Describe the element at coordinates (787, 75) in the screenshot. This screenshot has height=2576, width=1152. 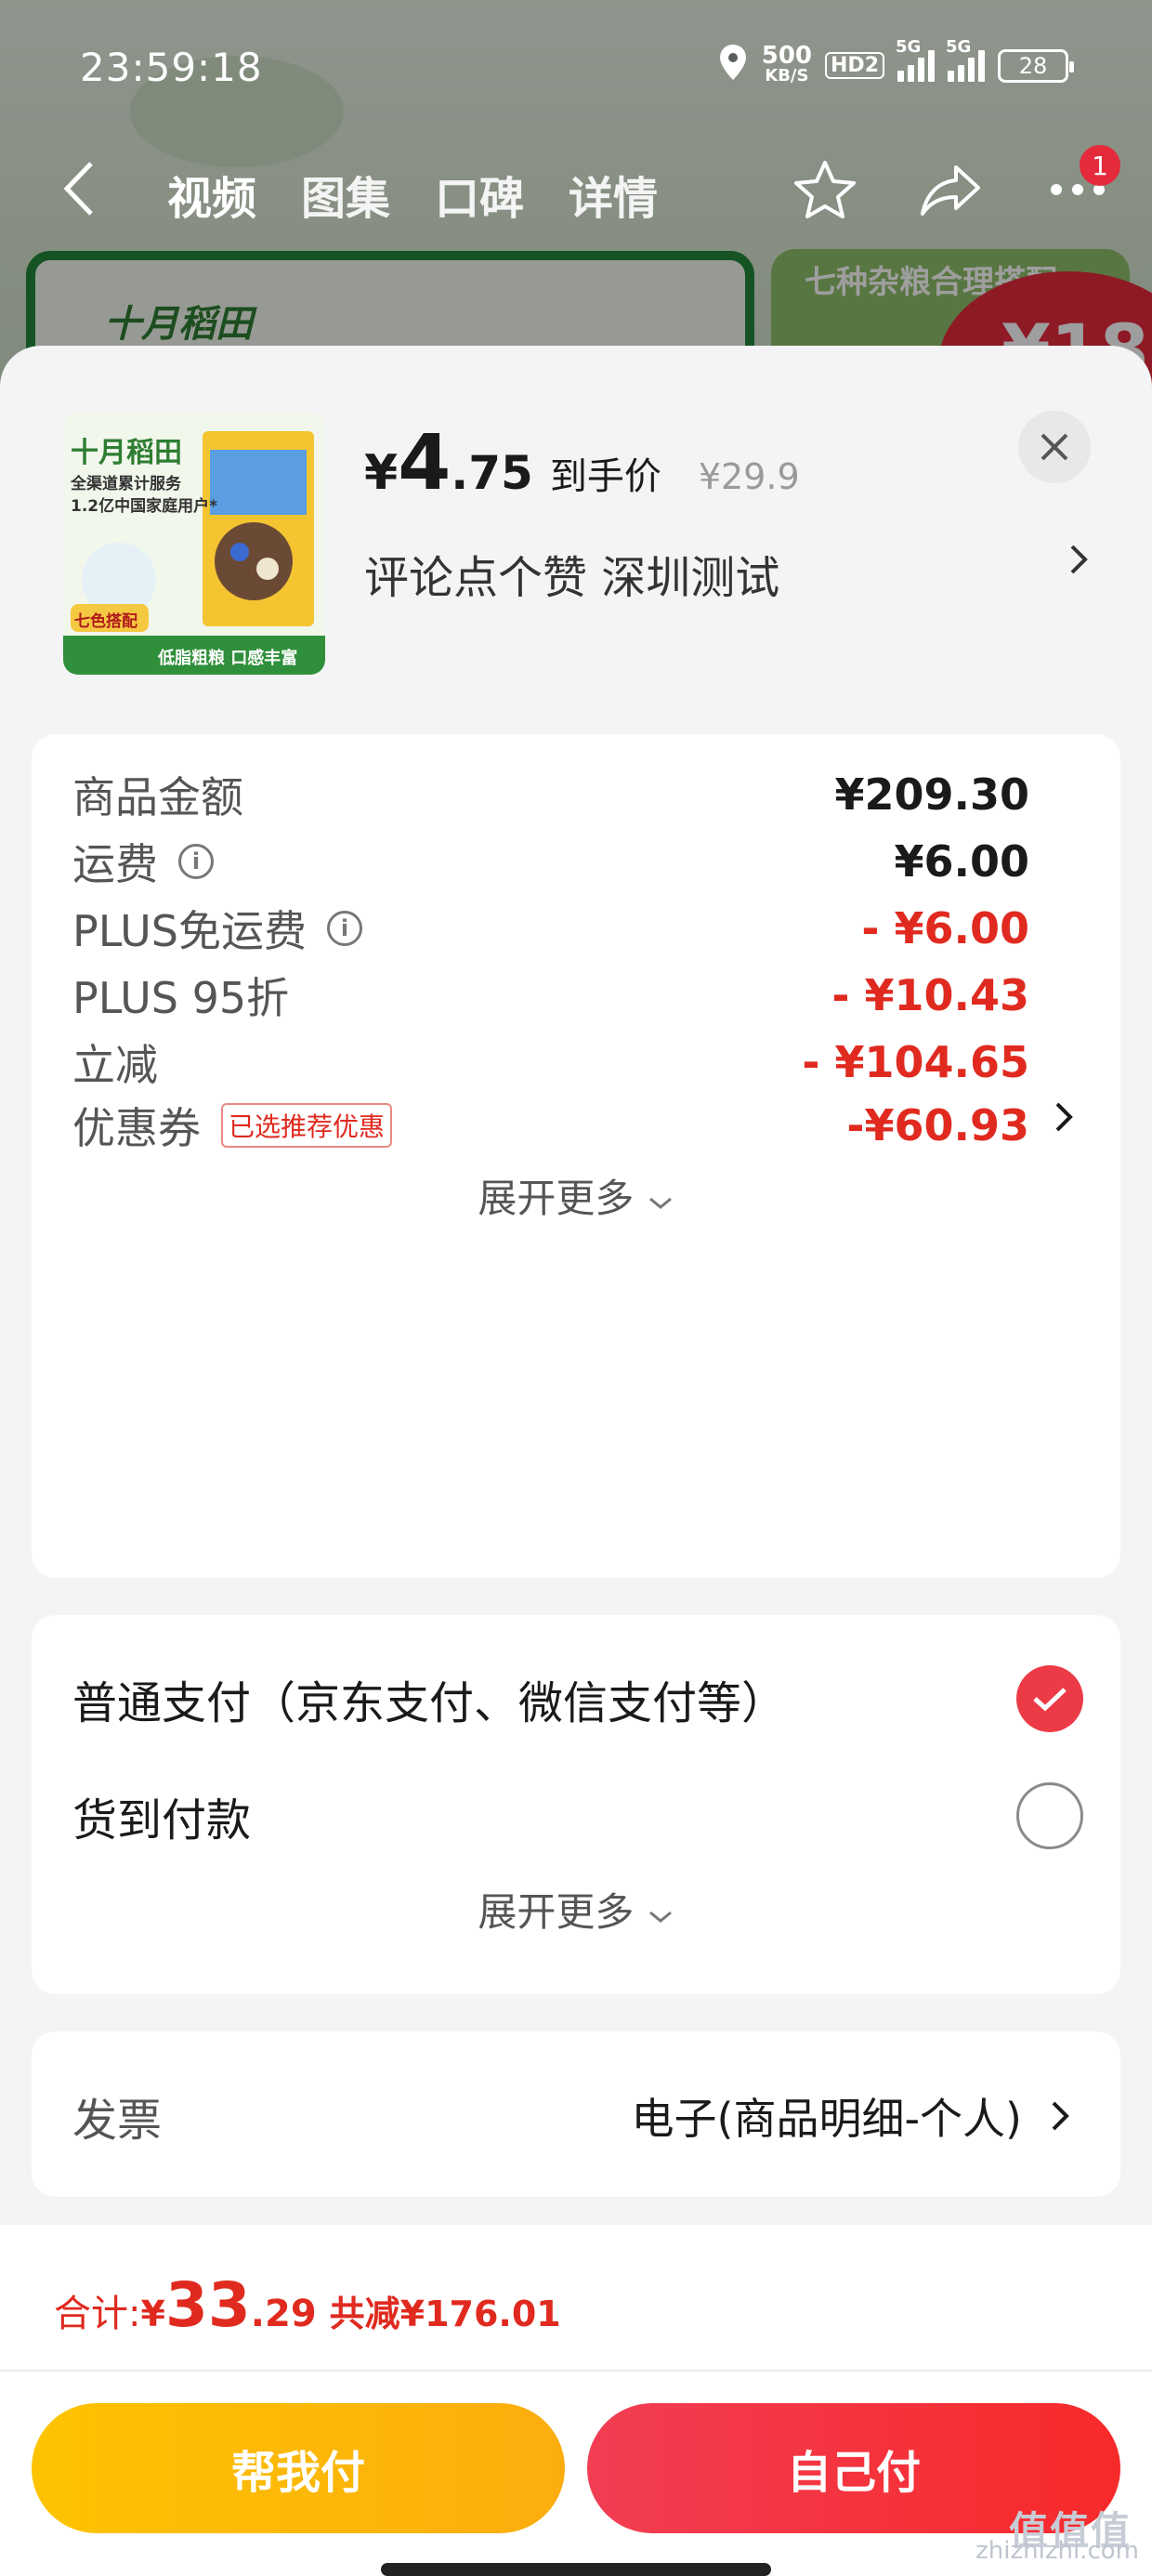
I see `network-speed-unit: KB/S` at that location.